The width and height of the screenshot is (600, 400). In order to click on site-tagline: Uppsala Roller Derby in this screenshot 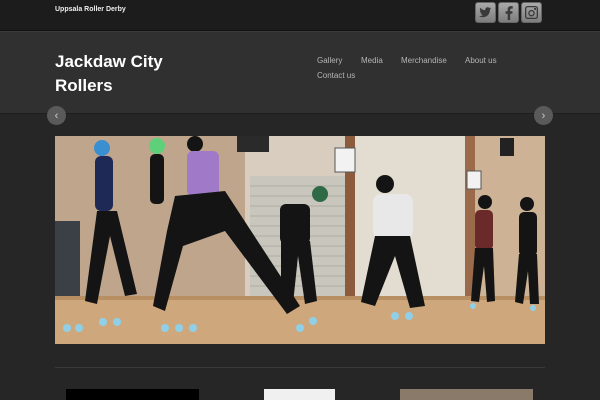, I will do `click(90, 9)`.